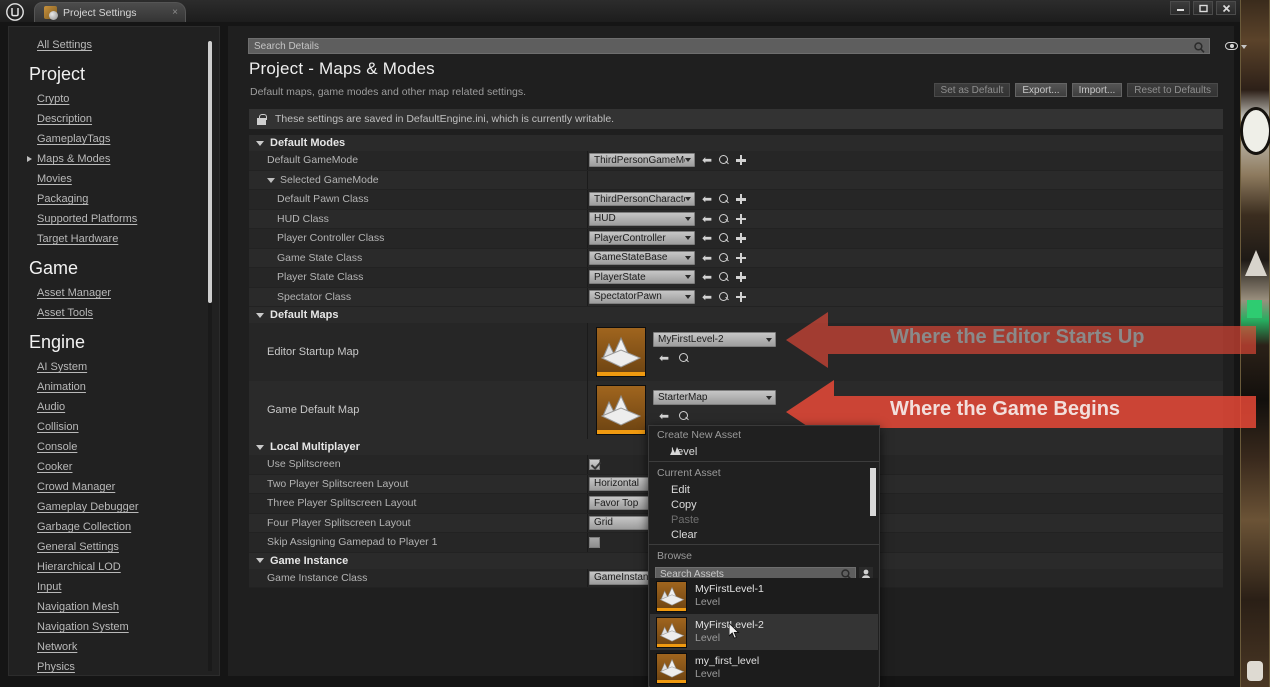 This screenshot has height=687, width=1270. What do you see at coordinates (736, 180) in the screenshot?
I see `property-row-selected-gamemode: Selected GameMode` at bounding box center [736, 180].